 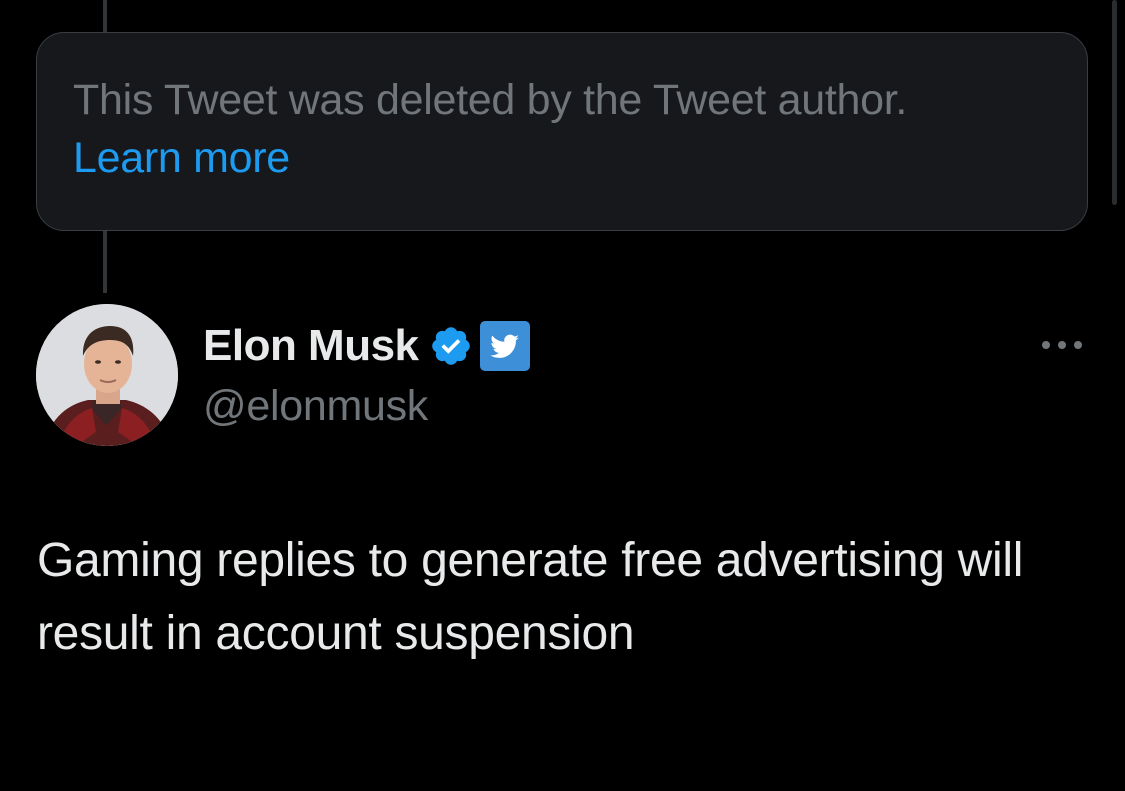 What do you see at coordinates (105, 16) in the screenshot?
I see `thread-connector-top` at bounding box center [105, 16].